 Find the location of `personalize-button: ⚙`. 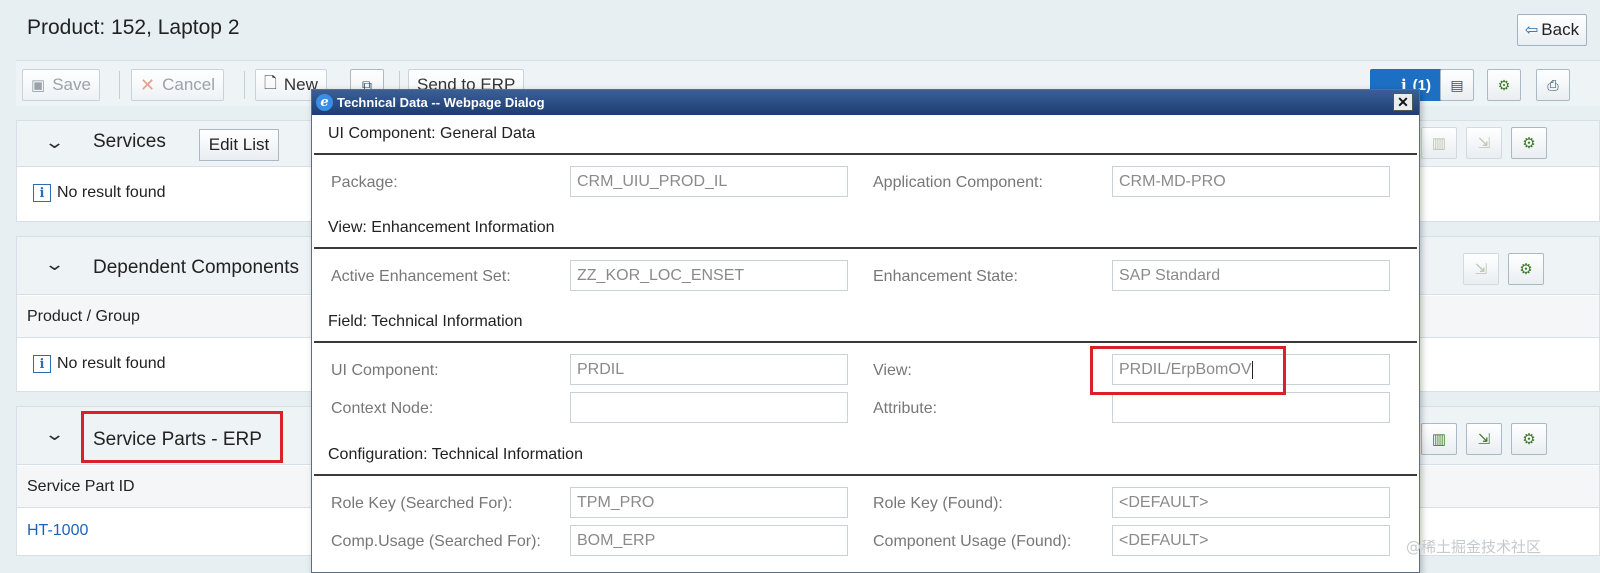

personalize-button: ⚙ is located at coordinates (1504, 85).